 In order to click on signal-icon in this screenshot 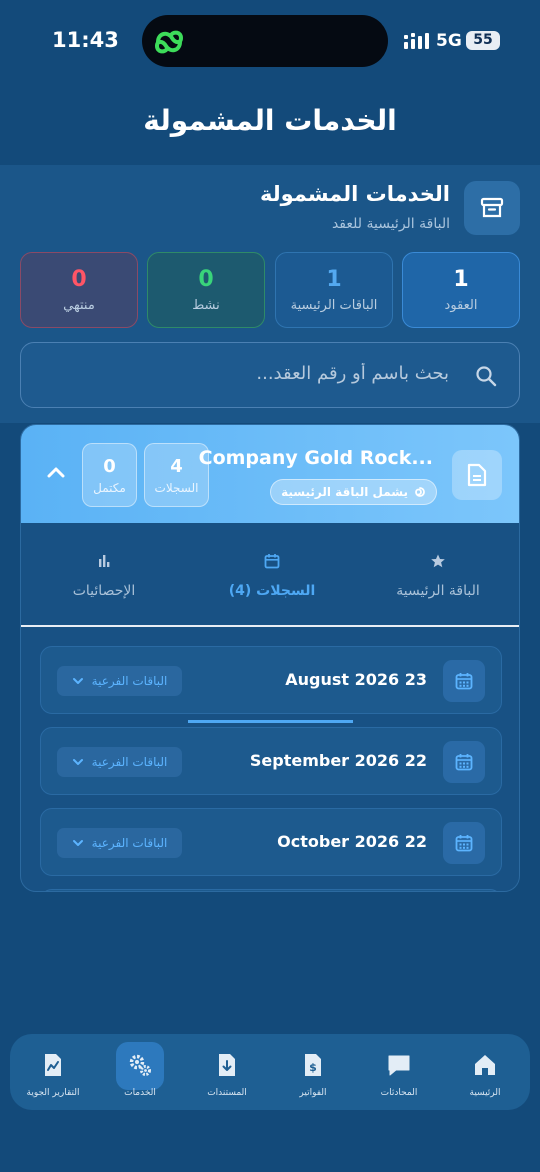, I will do `click(416, 41)`.